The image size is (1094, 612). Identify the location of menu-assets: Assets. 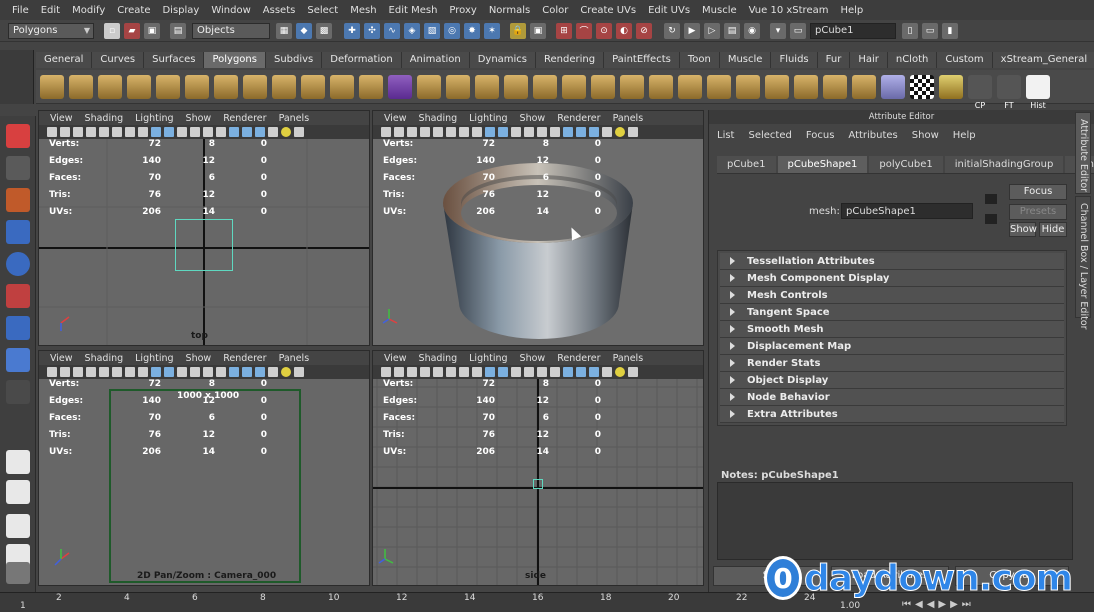
(279, 10).